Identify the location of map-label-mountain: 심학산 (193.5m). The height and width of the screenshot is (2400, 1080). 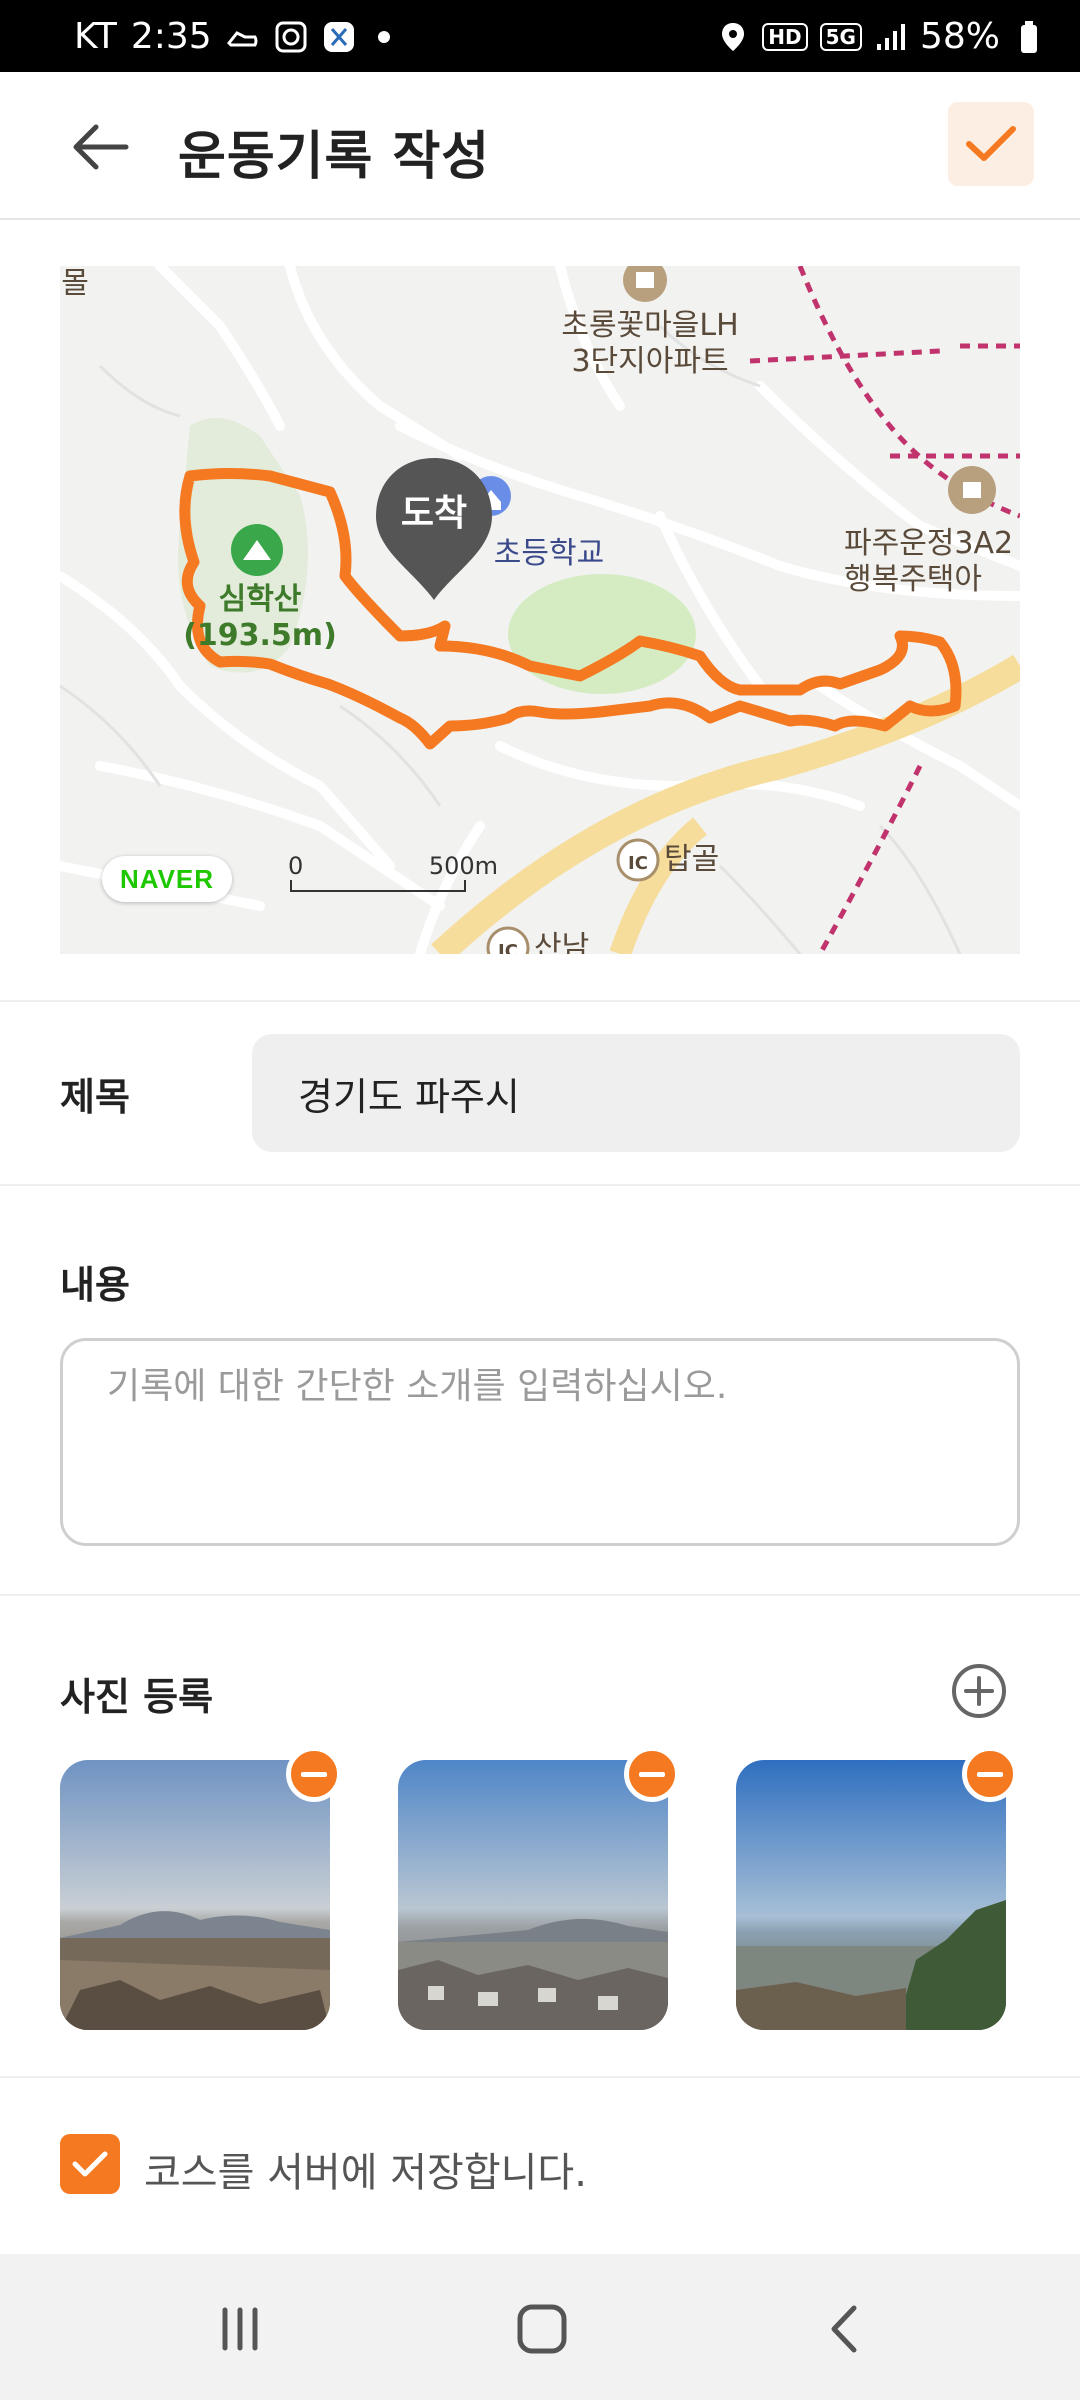
(260, 617).